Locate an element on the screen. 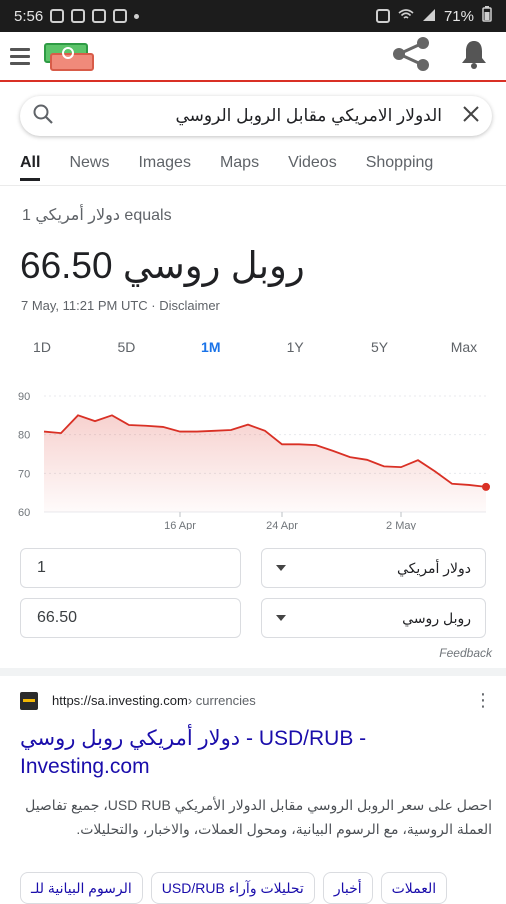 Image resolution: width=506 pixels, height=904 pixels. search-tabs: All News Images Maps Videos Shopping is located at coordinates (253, 168).